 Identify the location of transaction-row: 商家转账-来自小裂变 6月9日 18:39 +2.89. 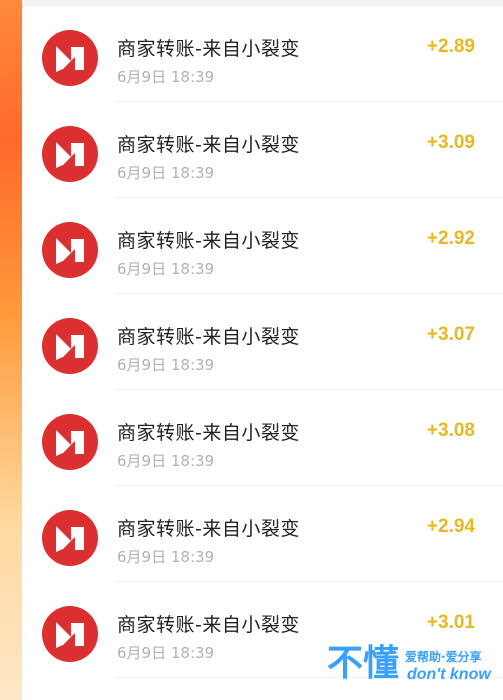
(262, 54).